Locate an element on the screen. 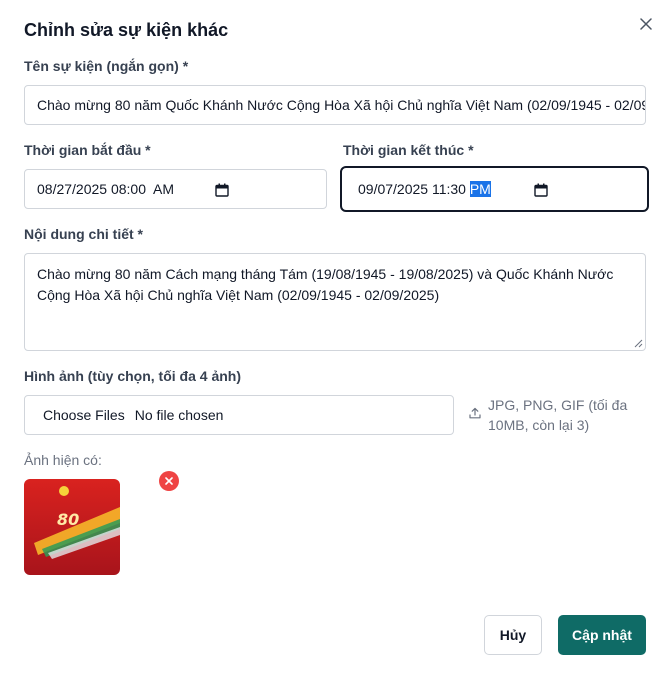 The height and width of the screenshot is (675, 668). remove-image-button is located at coordinates (169, 481).